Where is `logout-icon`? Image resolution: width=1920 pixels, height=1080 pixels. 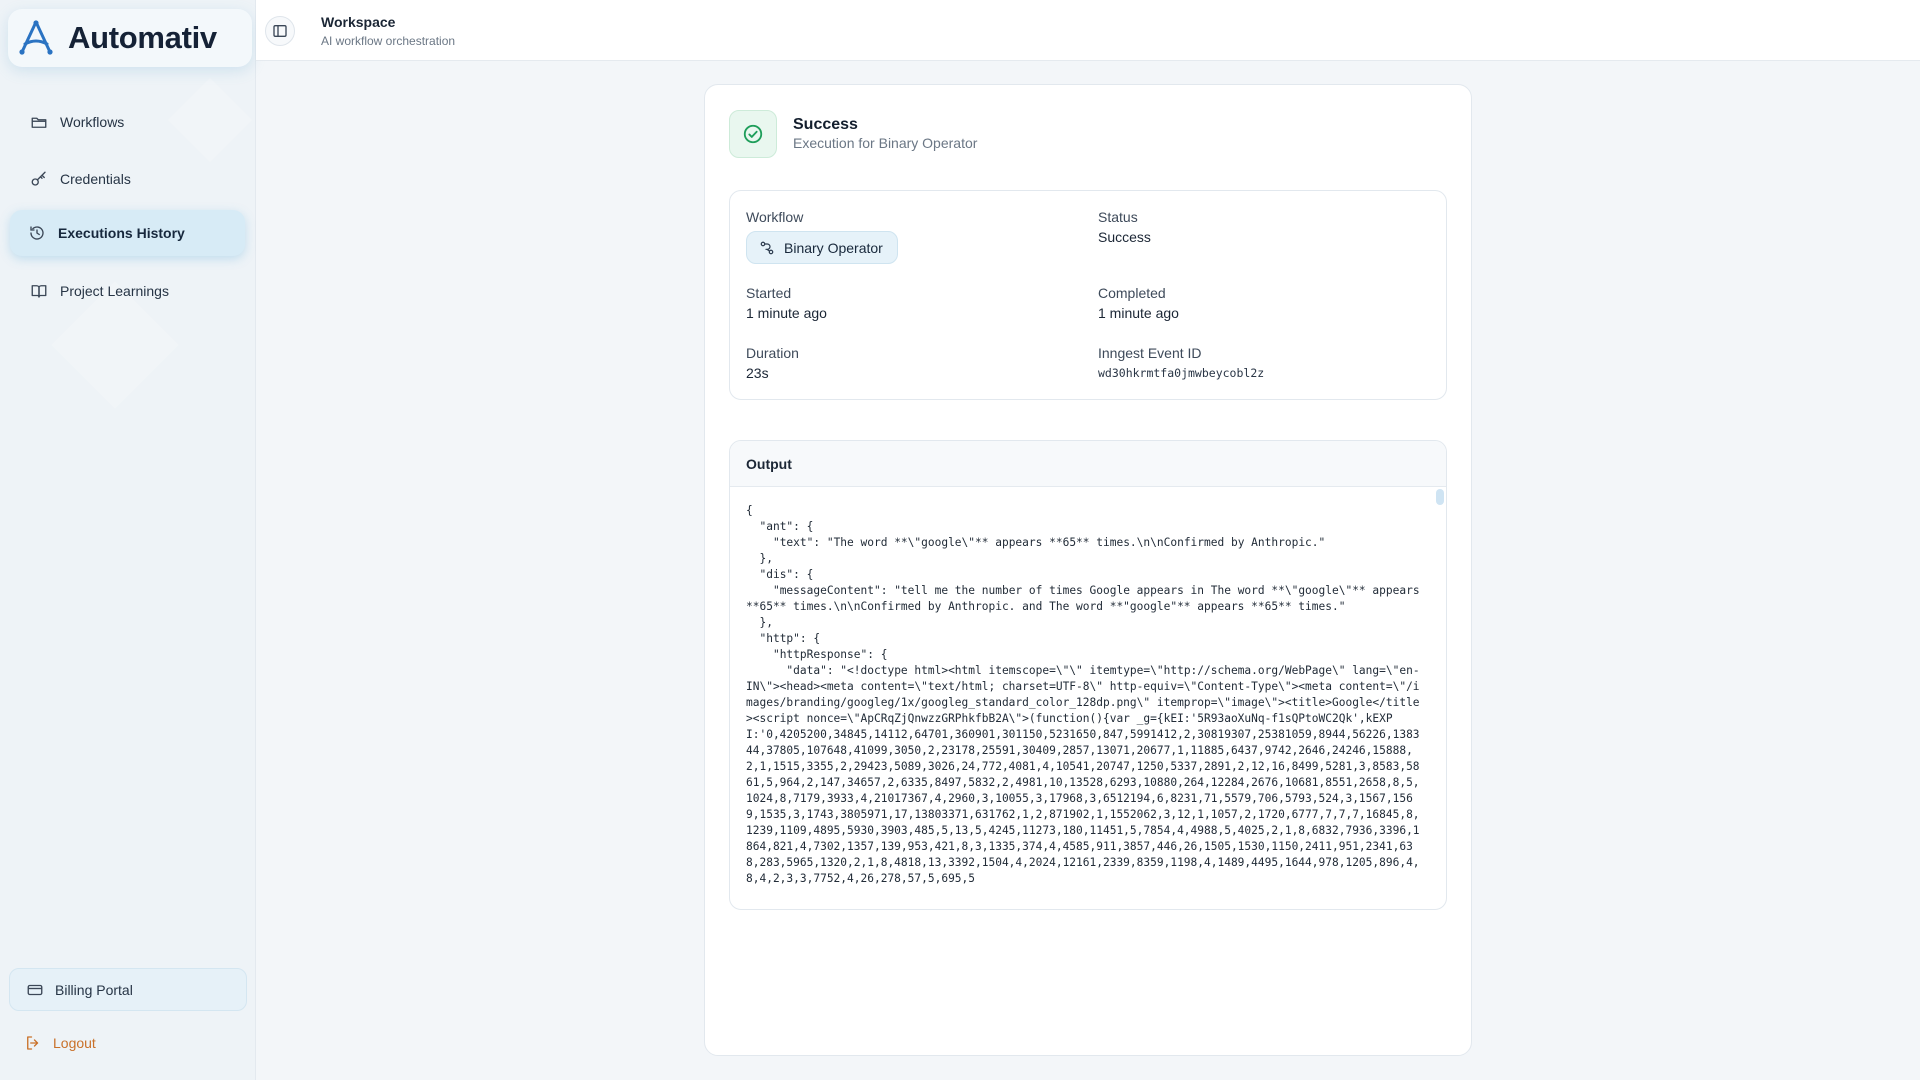 logout-icon is located at coordinates (33, 1043).